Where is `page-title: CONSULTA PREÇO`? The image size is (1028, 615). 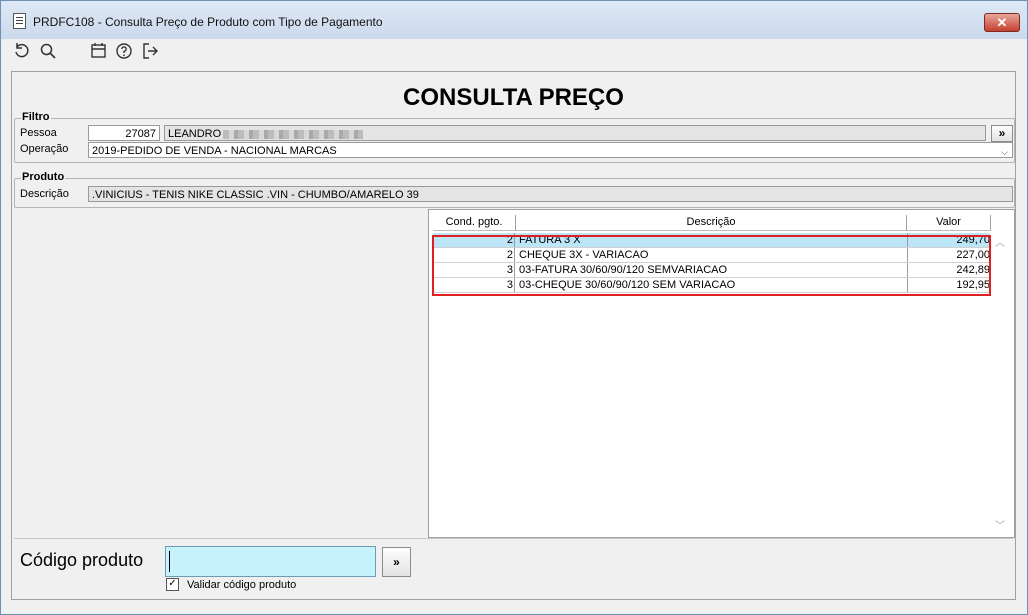
page-title: CONSULTA PREÇO is located at coordinates (513, 97).